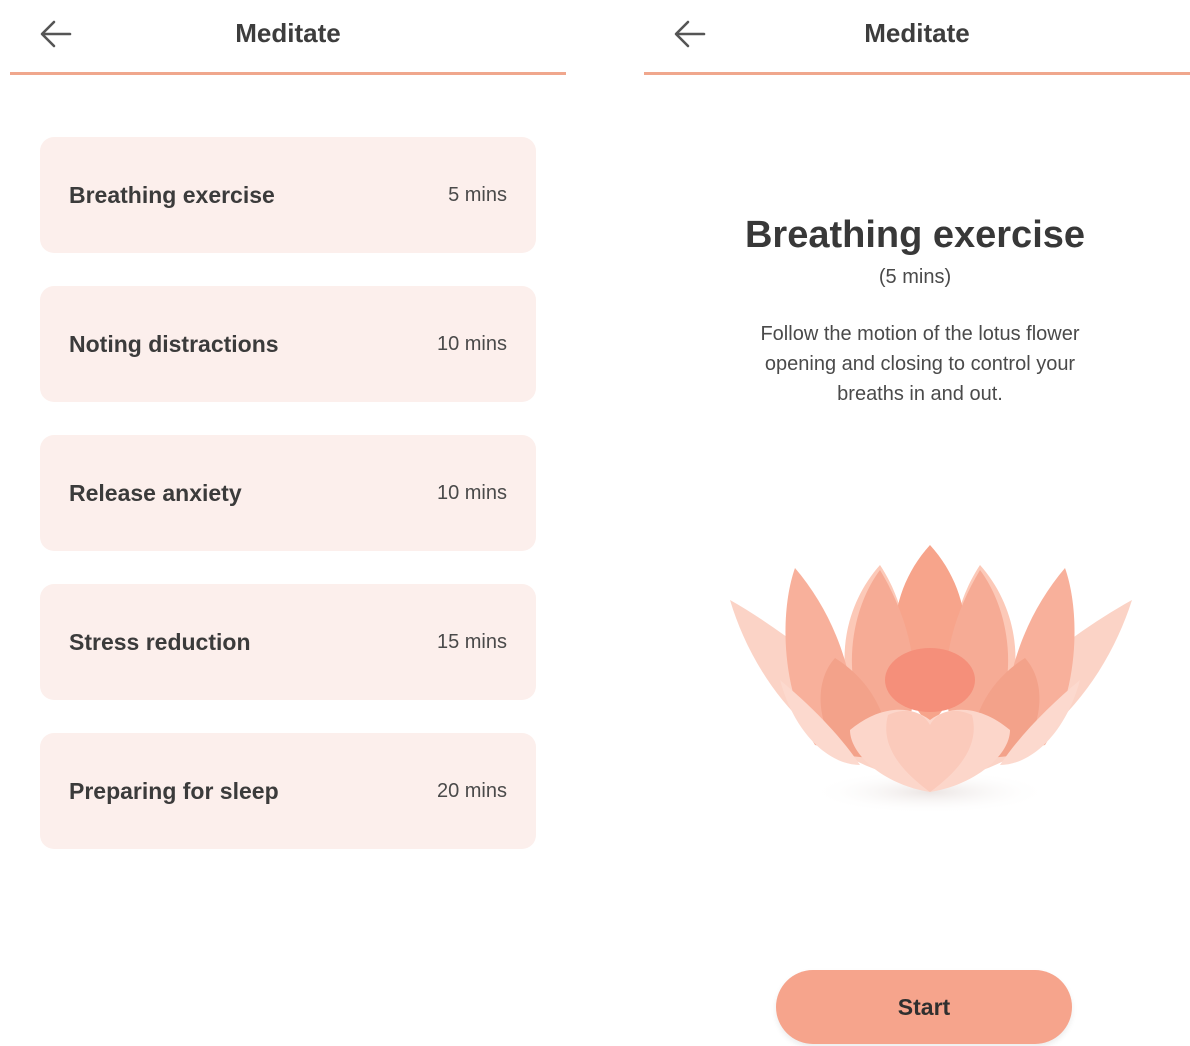  Describe the element at coordinates (155, 493) in the screenshot. I see `item-title: Release anxiety` at that location.